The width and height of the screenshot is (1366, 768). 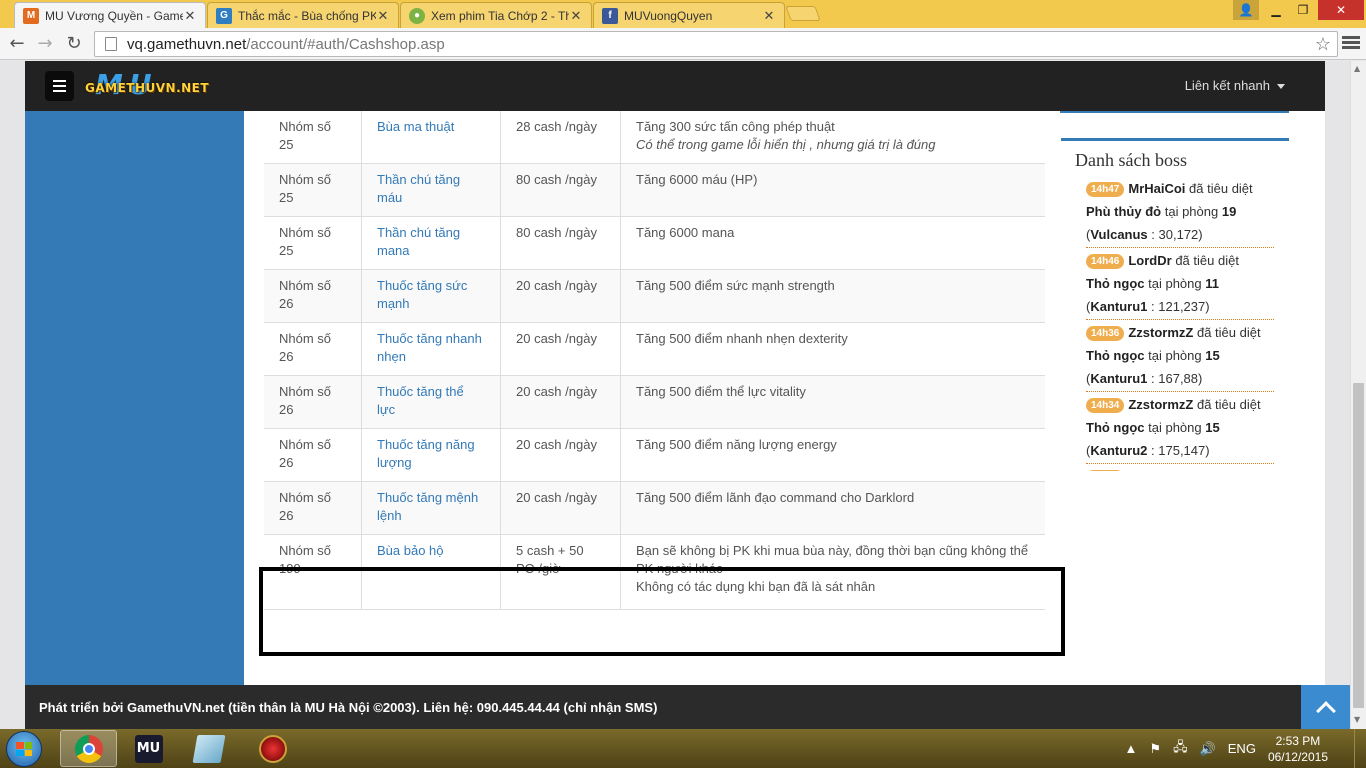 I want to click on item-name-link: Thuốc tăng mệnh lệnh, so click(x=431, y=508).